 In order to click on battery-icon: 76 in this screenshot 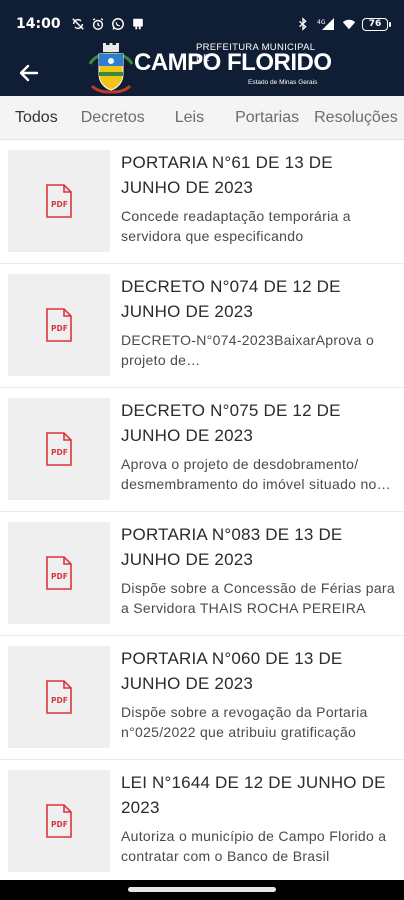, I will do `click(376, 24)`.